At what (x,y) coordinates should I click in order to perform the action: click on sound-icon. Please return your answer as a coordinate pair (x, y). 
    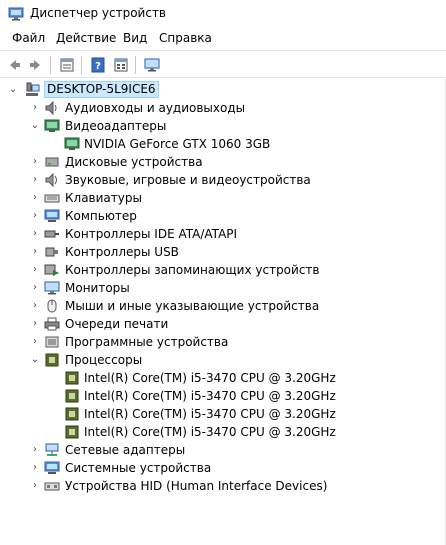
    Looking at the image, I should click on (51, 180).